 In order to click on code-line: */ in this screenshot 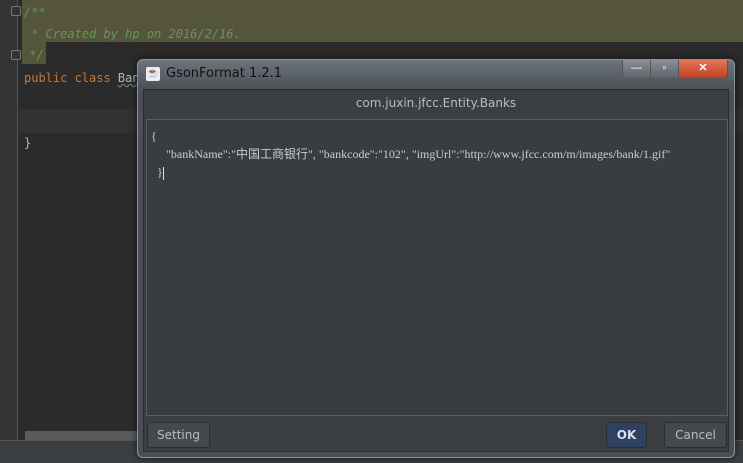, I will do `click(33, 55)`.